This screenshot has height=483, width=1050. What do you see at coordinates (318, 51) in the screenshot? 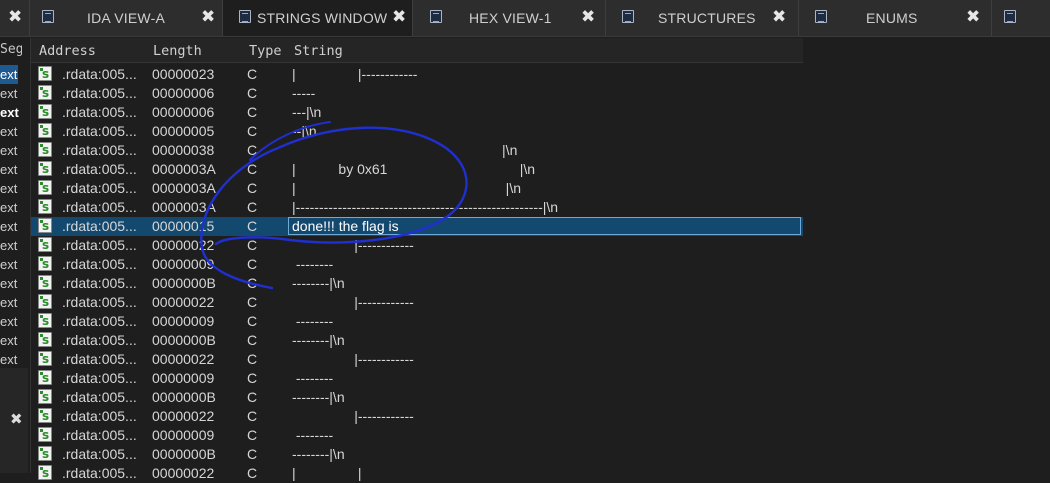
I see `column-header-string: String` at bounding box center [318, 51].